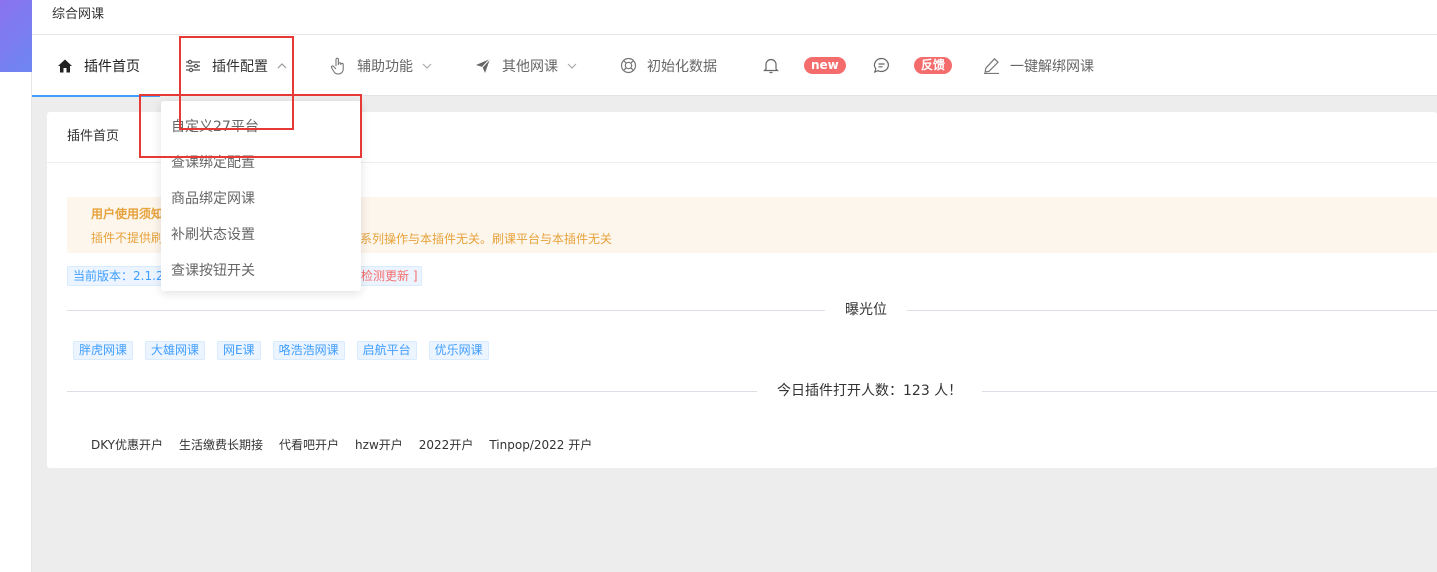 The height and width of the screenshot is (572, 1437). I want to click on nav-home: 插件首页, so click(96, 66).